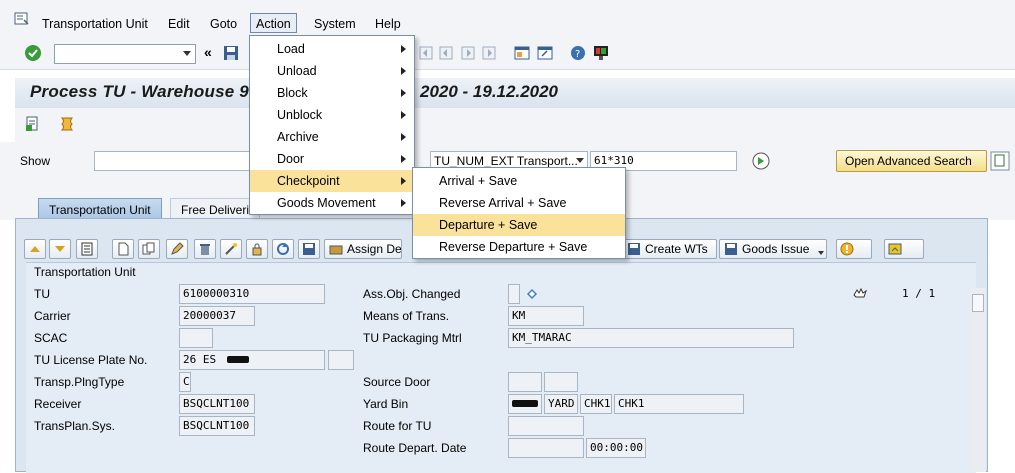 The height and width of the screenshot is (473, 1015). I want to click on goods-issue-icon, so click(731, 249).